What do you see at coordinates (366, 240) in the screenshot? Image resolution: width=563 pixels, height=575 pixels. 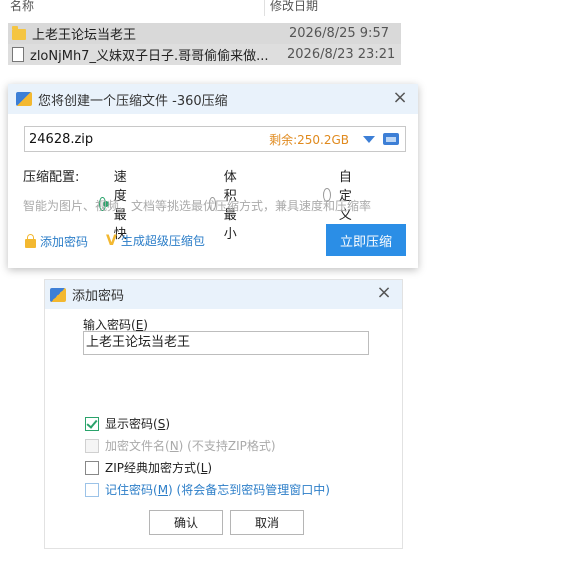 I see `compress-now-button: 立即压缩` at bounding box center [366, 240].